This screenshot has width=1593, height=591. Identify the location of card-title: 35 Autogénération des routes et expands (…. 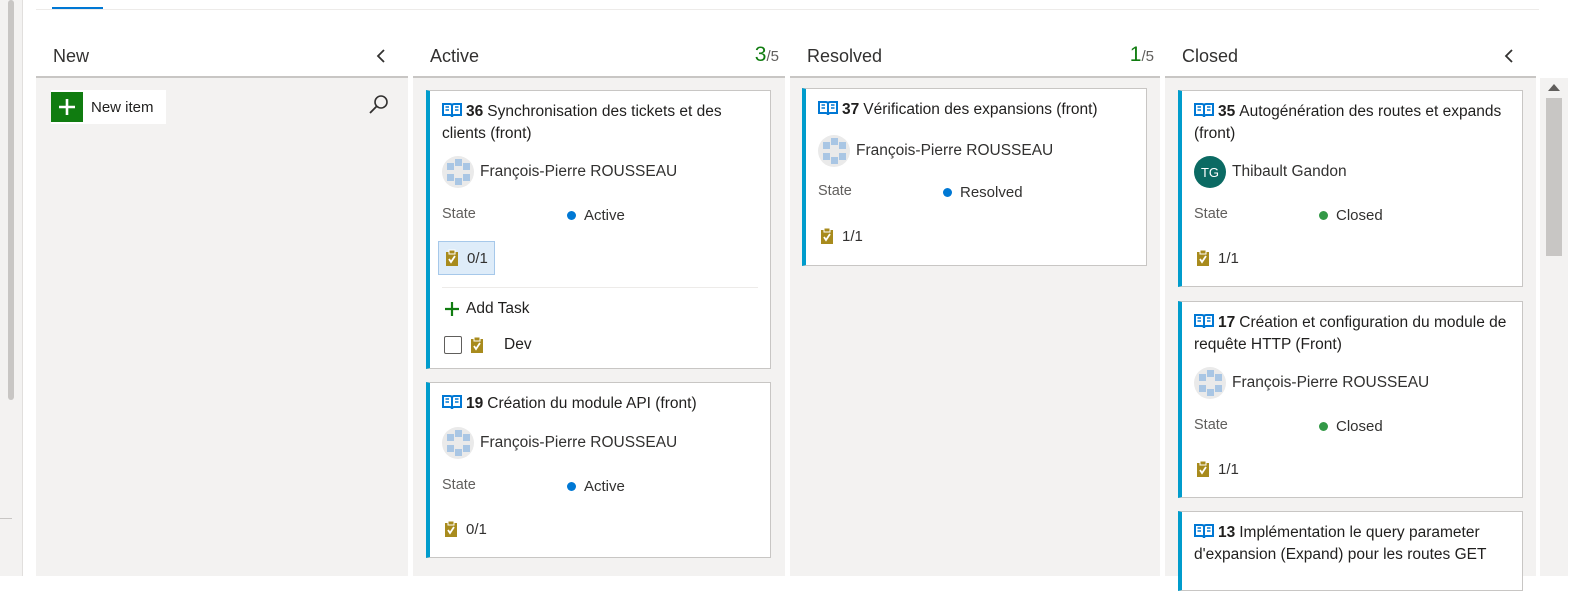
(1352, 123).